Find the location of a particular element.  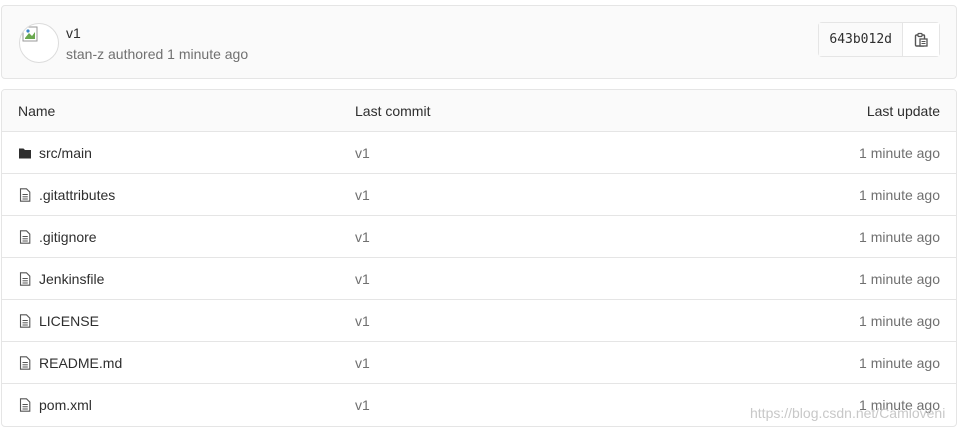

file-name-link: README.md is located at coordinates (80, 363).